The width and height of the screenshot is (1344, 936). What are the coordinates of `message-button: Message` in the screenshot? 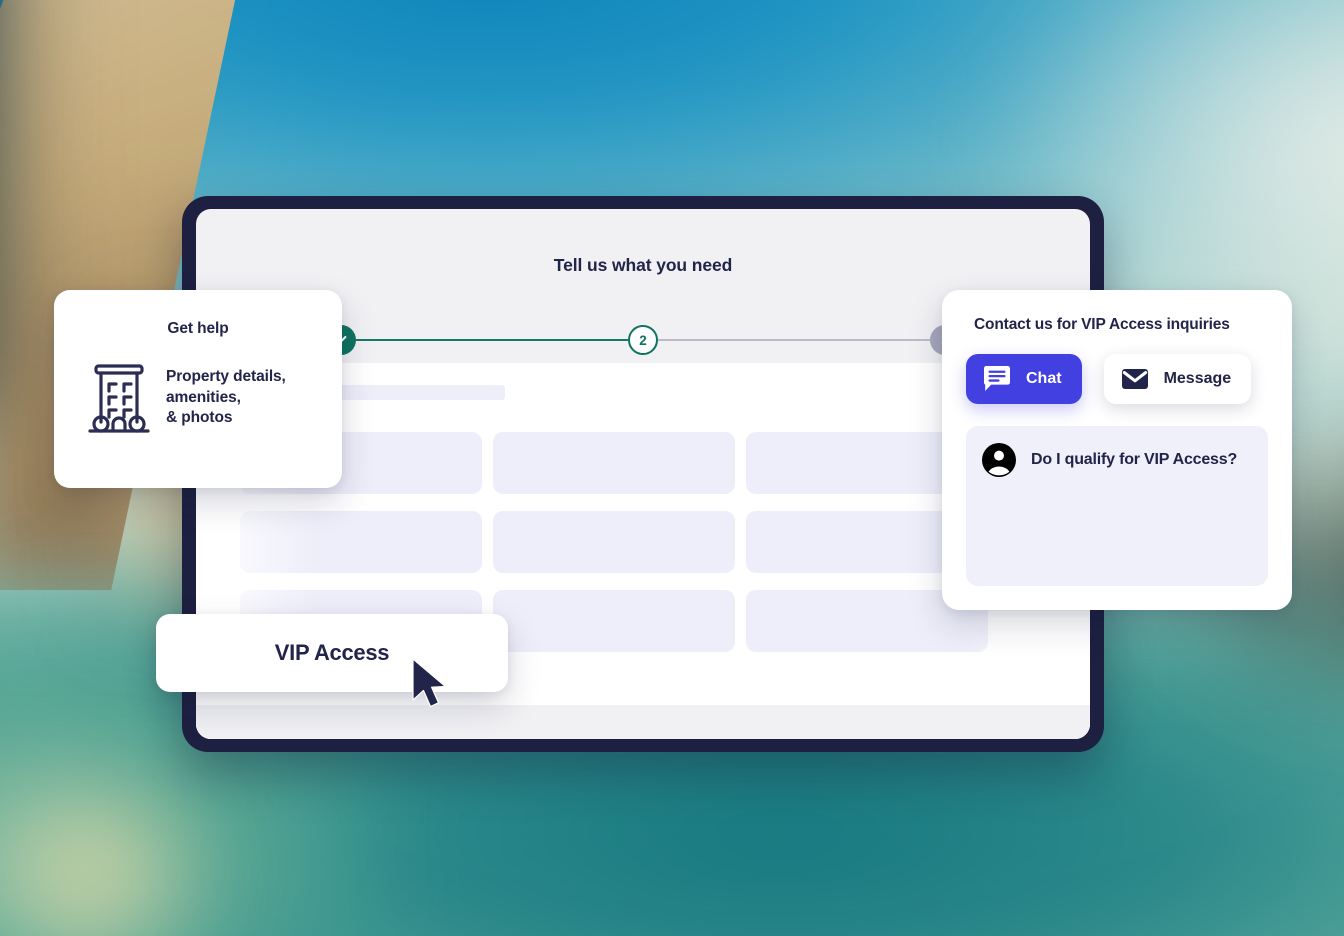 It's located at (1177, 379).